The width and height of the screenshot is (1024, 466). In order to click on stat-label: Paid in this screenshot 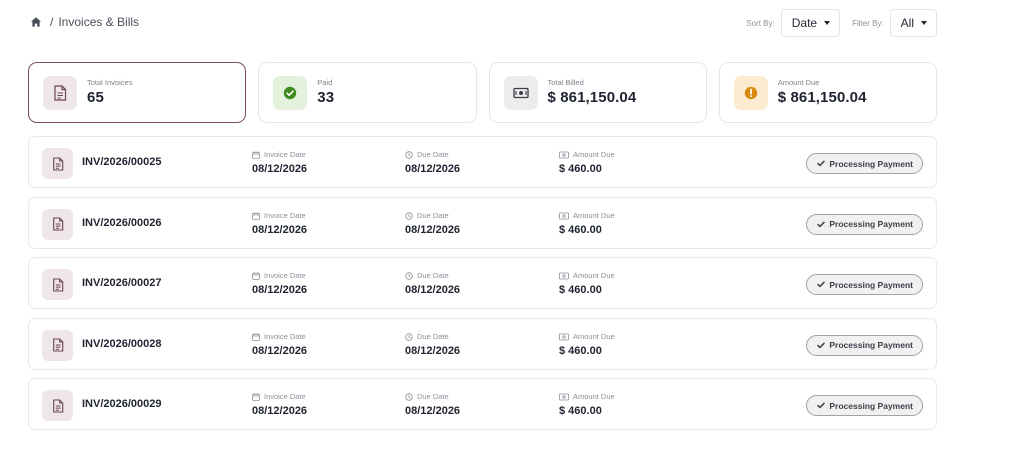, I will do `click(325, 82)`.